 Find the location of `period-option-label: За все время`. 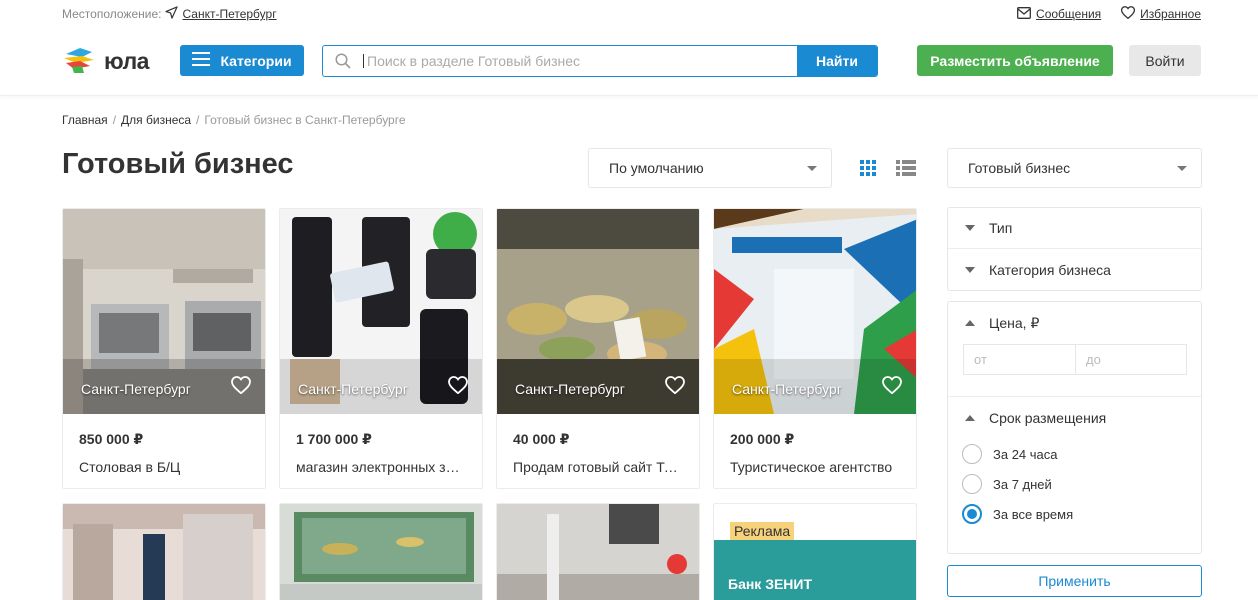

period-option-label: За все время is located at coordinates (1033, 514).